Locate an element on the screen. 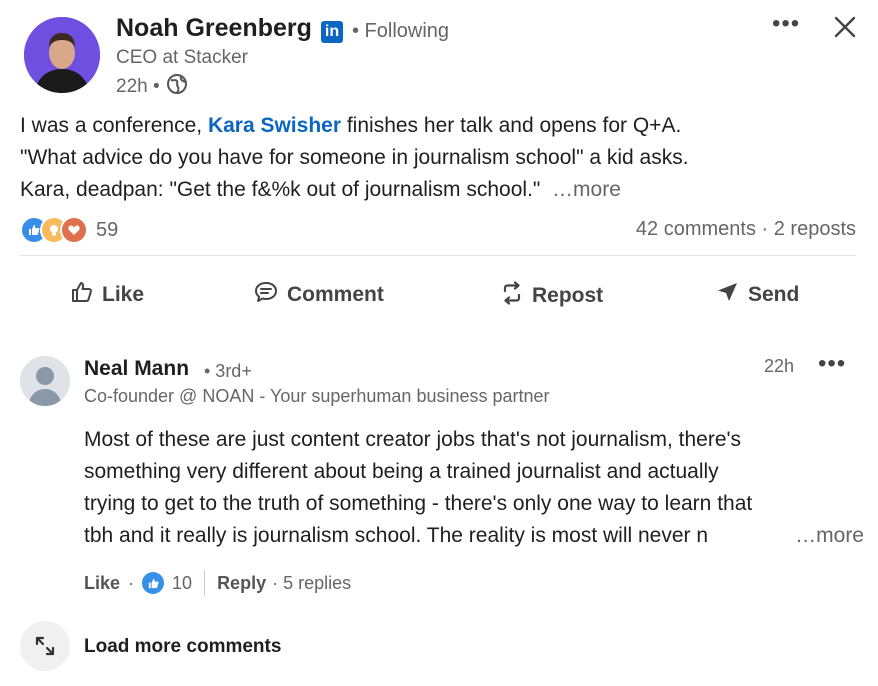  reaction-count: 59 is located at coordinates (107, 229).